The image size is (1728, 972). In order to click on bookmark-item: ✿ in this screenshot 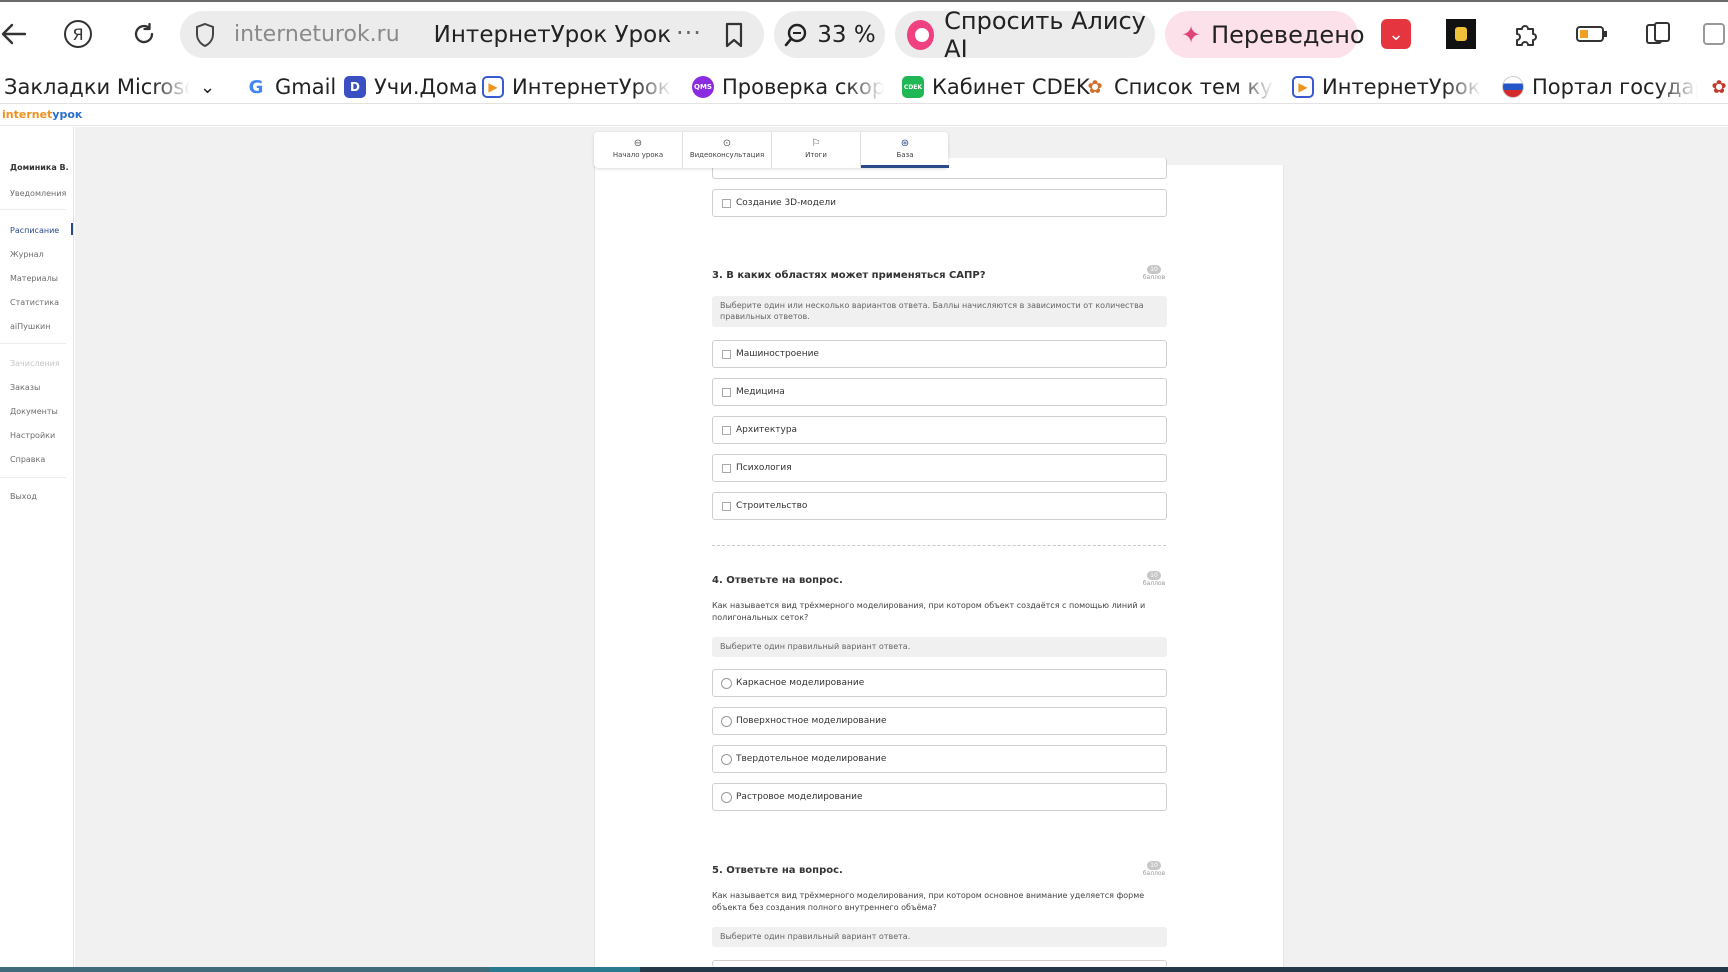, I will do `click(1718, 87)`.